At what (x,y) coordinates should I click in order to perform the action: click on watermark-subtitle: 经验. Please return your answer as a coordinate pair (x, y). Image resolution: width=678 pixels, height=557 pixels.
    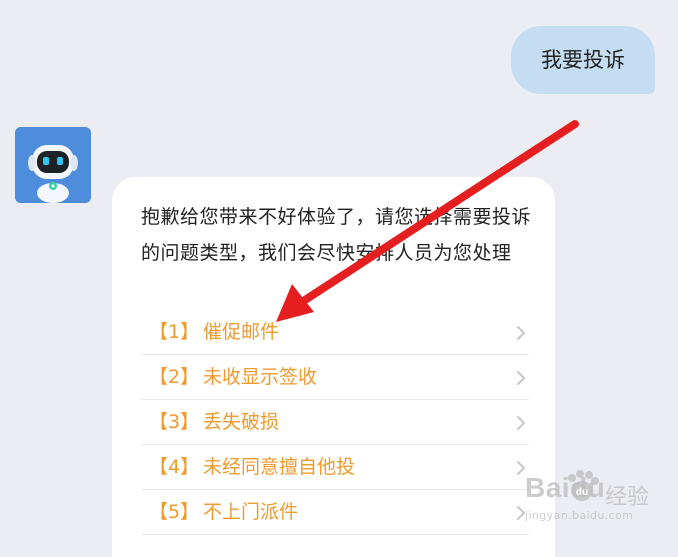
    Looking at the image, I should click on (627, 497).